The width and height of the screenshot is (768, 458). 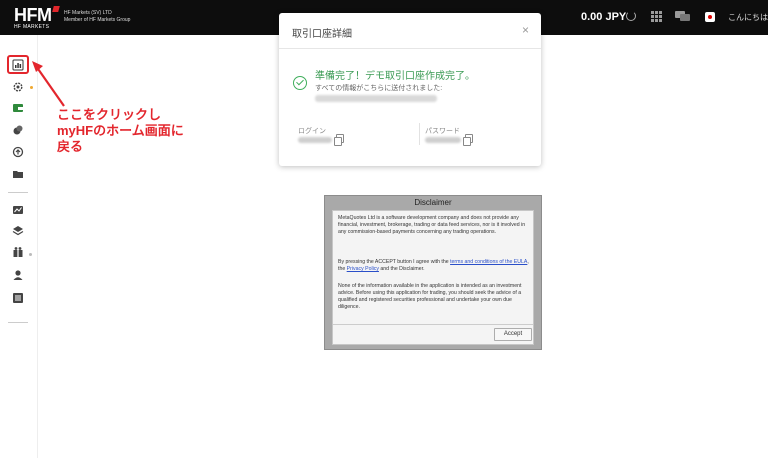 What do you see at coordinates (433, 324) in the screenshot?
I see `disclaimer-divider` at bounding box center [433, 324].